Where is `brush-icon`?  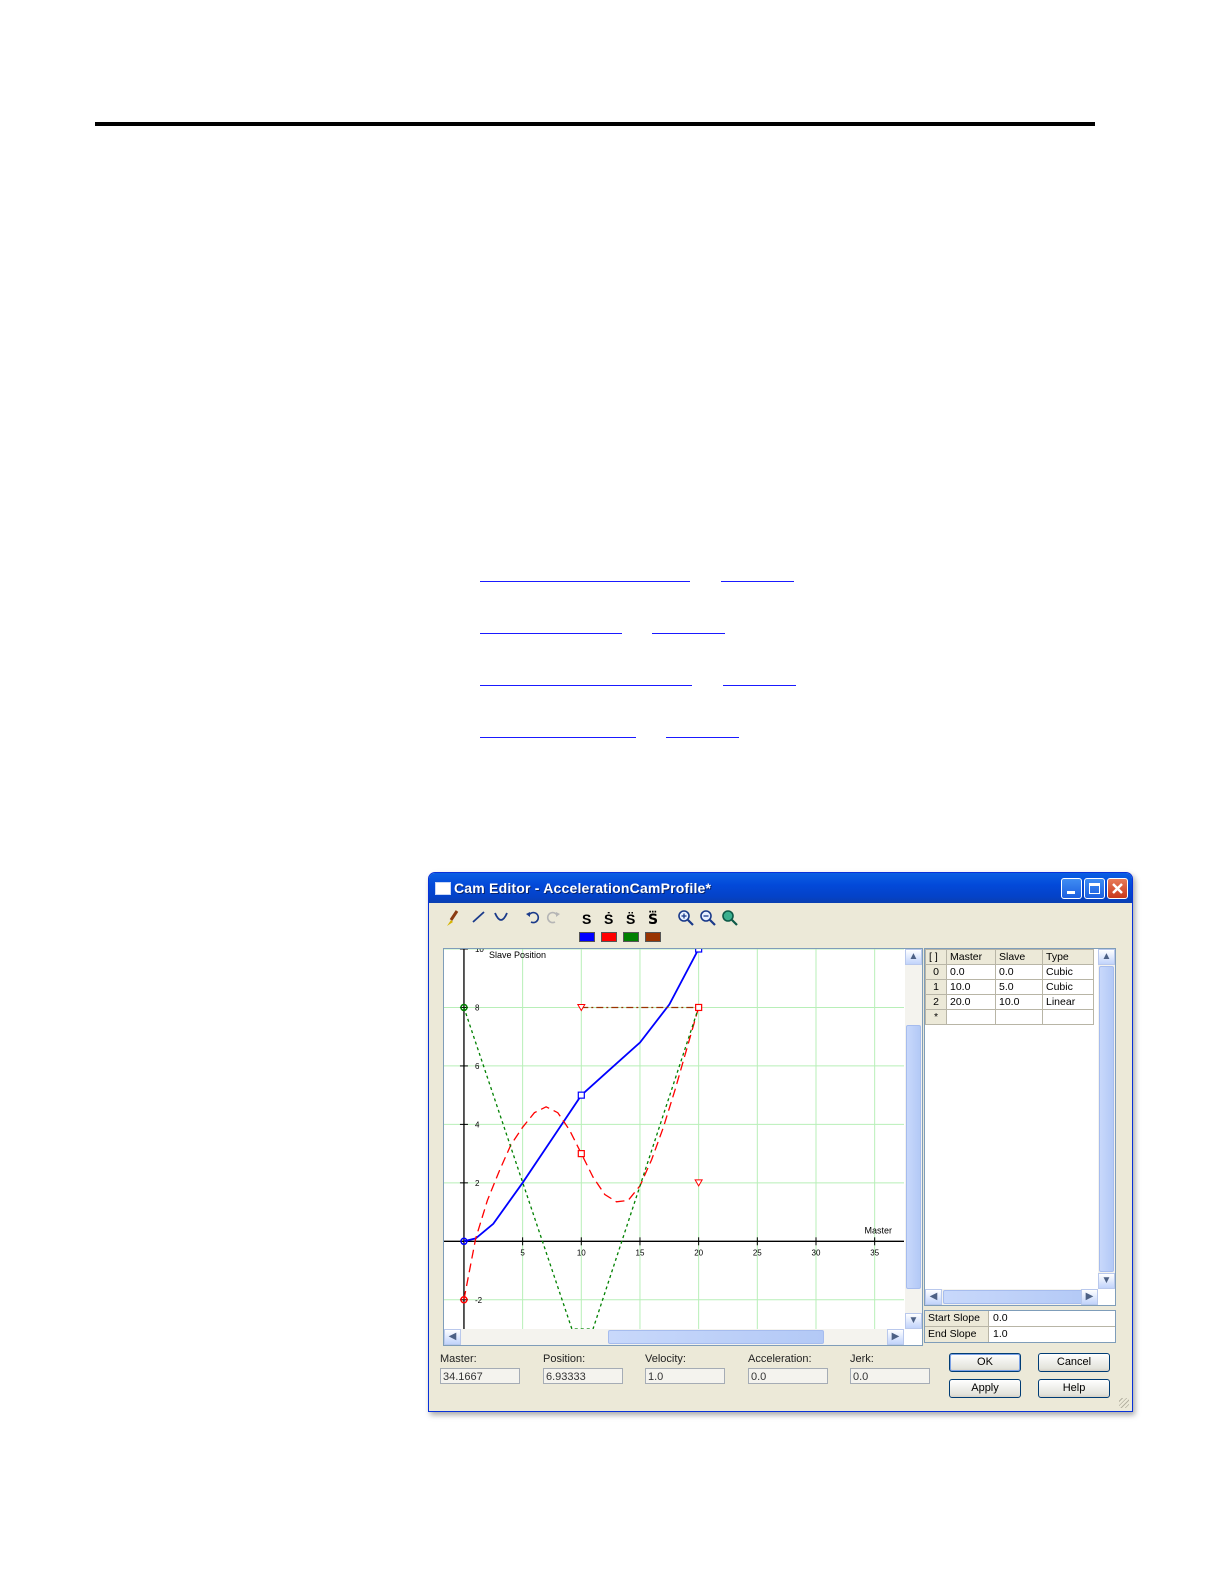
brush-icon is located at coordinates (453, 918).